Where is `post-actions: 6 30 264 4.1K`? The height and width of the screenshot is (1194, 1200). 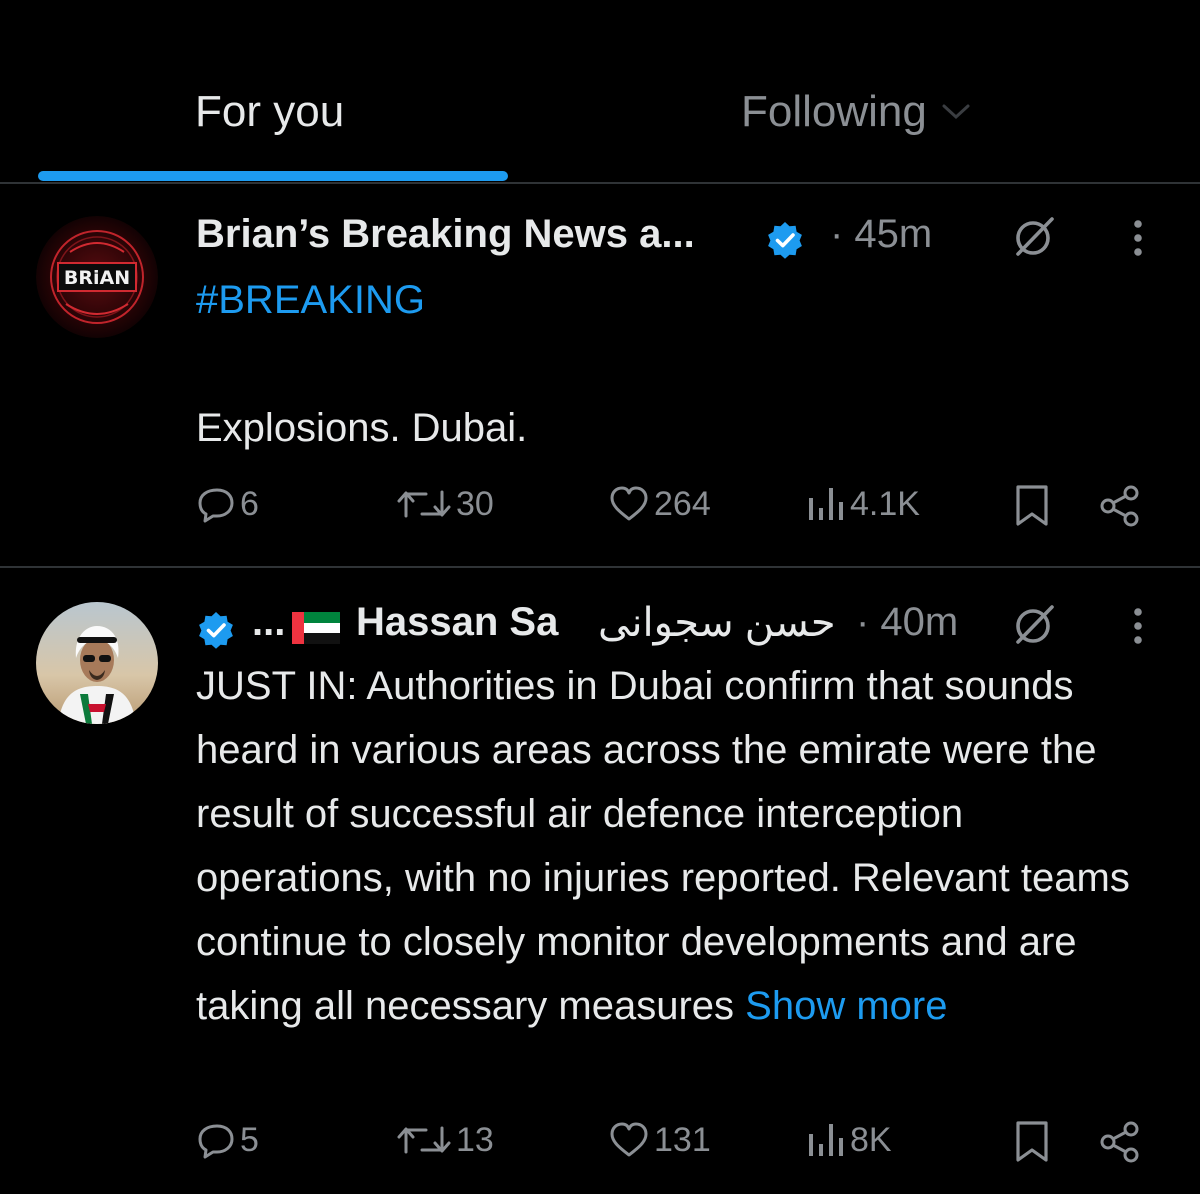
post-actions: 6 30 264 4.1K is located at coordinates (671, 514).